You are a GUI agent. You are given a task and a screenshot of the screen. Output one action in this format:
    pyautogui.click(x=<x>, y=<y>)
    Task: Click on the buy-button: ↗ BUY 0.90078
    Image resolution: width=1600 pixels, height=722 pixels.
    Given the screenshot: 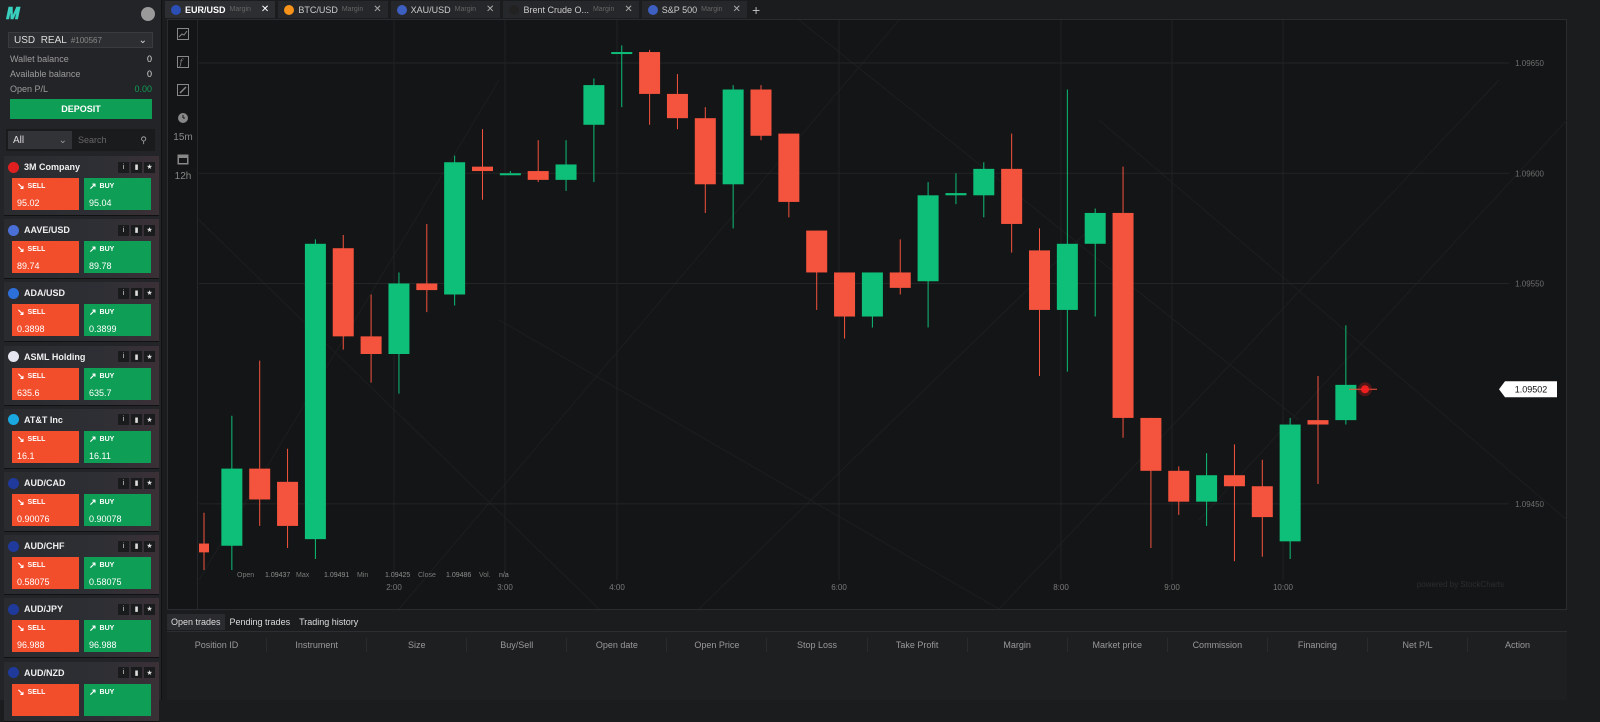 What is the action you would take?
    pyautogui.click(x=117, y=510)
    